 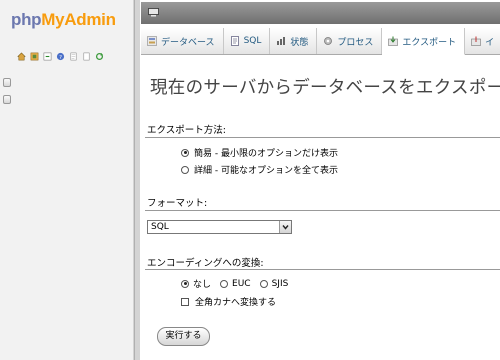 I want to click on tab-label: イ, so click(x=490, y=42).